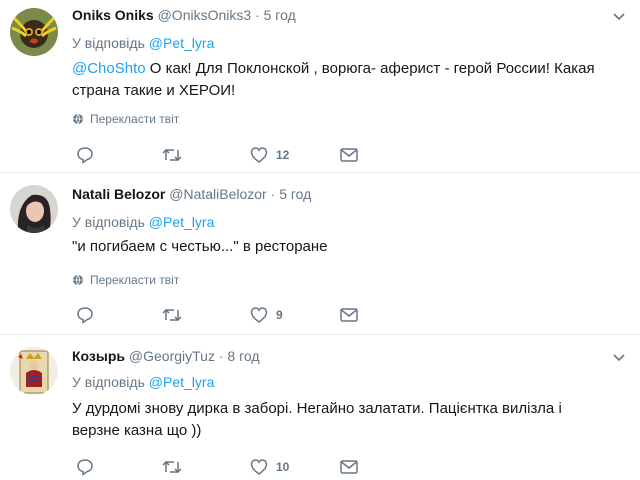 The width and height of the screenshot is (640, 480). I want to click on like-button: 10, so click(269, 467).